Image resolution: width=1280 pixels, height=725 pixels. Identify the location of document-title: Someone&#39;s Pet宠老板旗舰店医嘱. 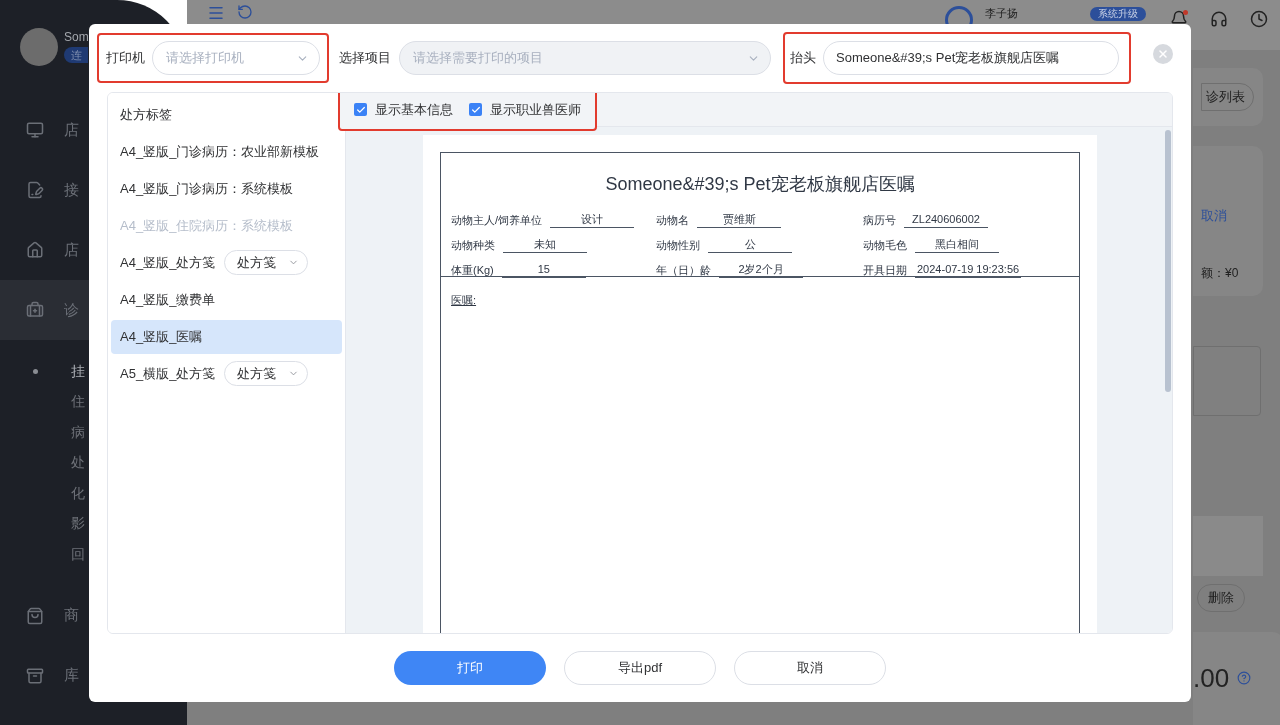
(760, 184).